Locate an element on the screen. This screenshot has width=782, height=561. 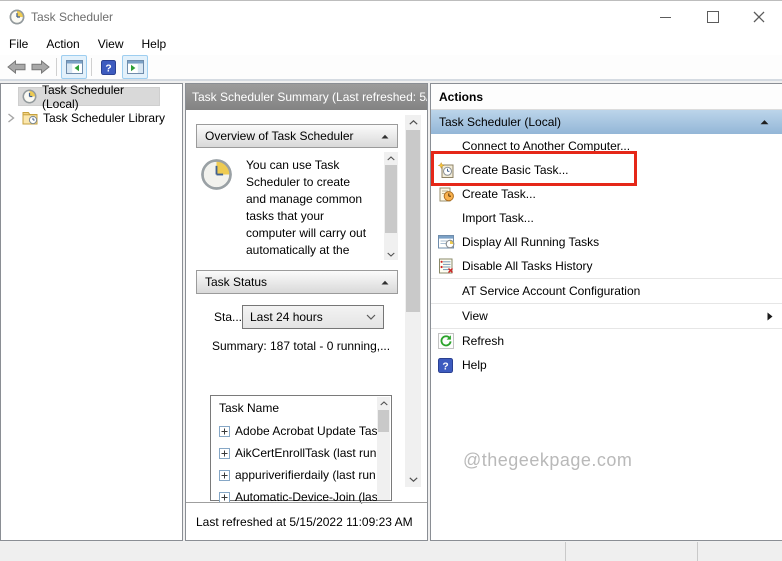
show-console-tree-icon is located at coordinates (74, 67).